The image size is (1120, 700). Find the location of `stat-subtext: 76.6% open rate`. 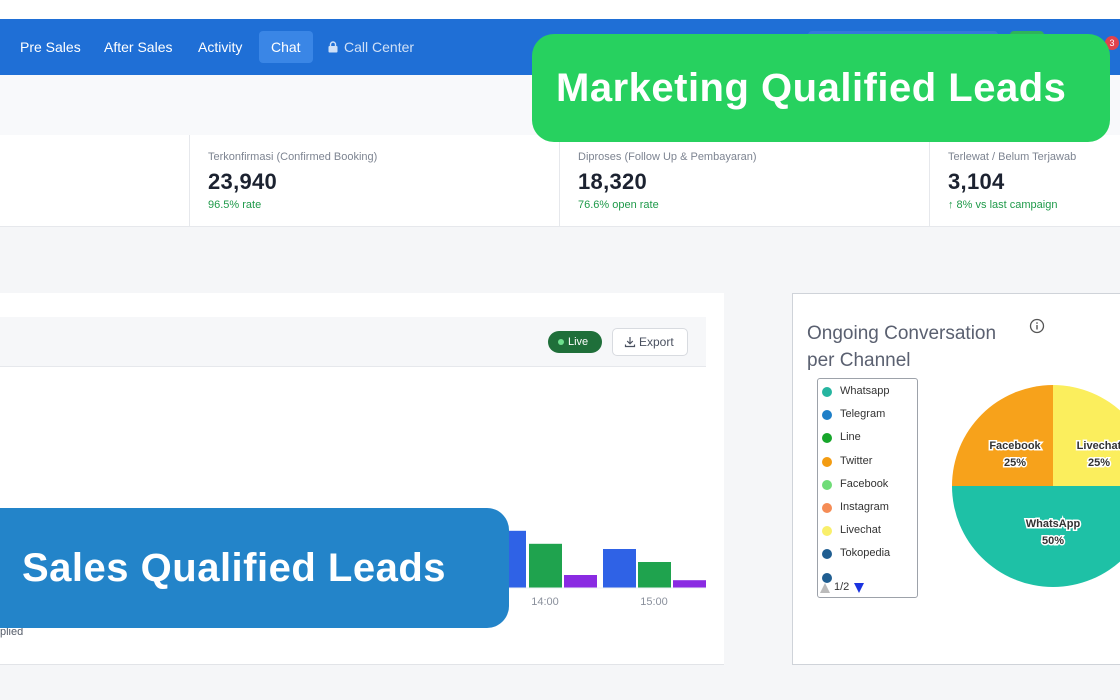

stat-subtext: 76.6% open rate is located at coordinates (618, 205).